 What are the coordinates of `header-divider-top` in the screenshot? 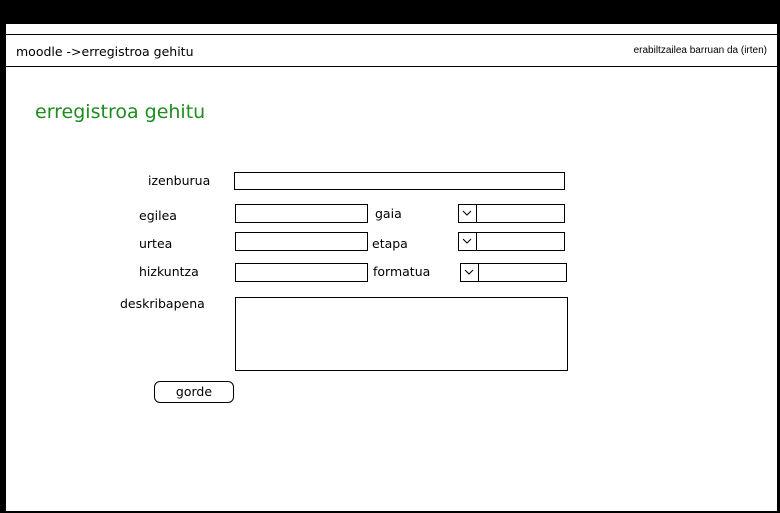 It's located at (391, 34).